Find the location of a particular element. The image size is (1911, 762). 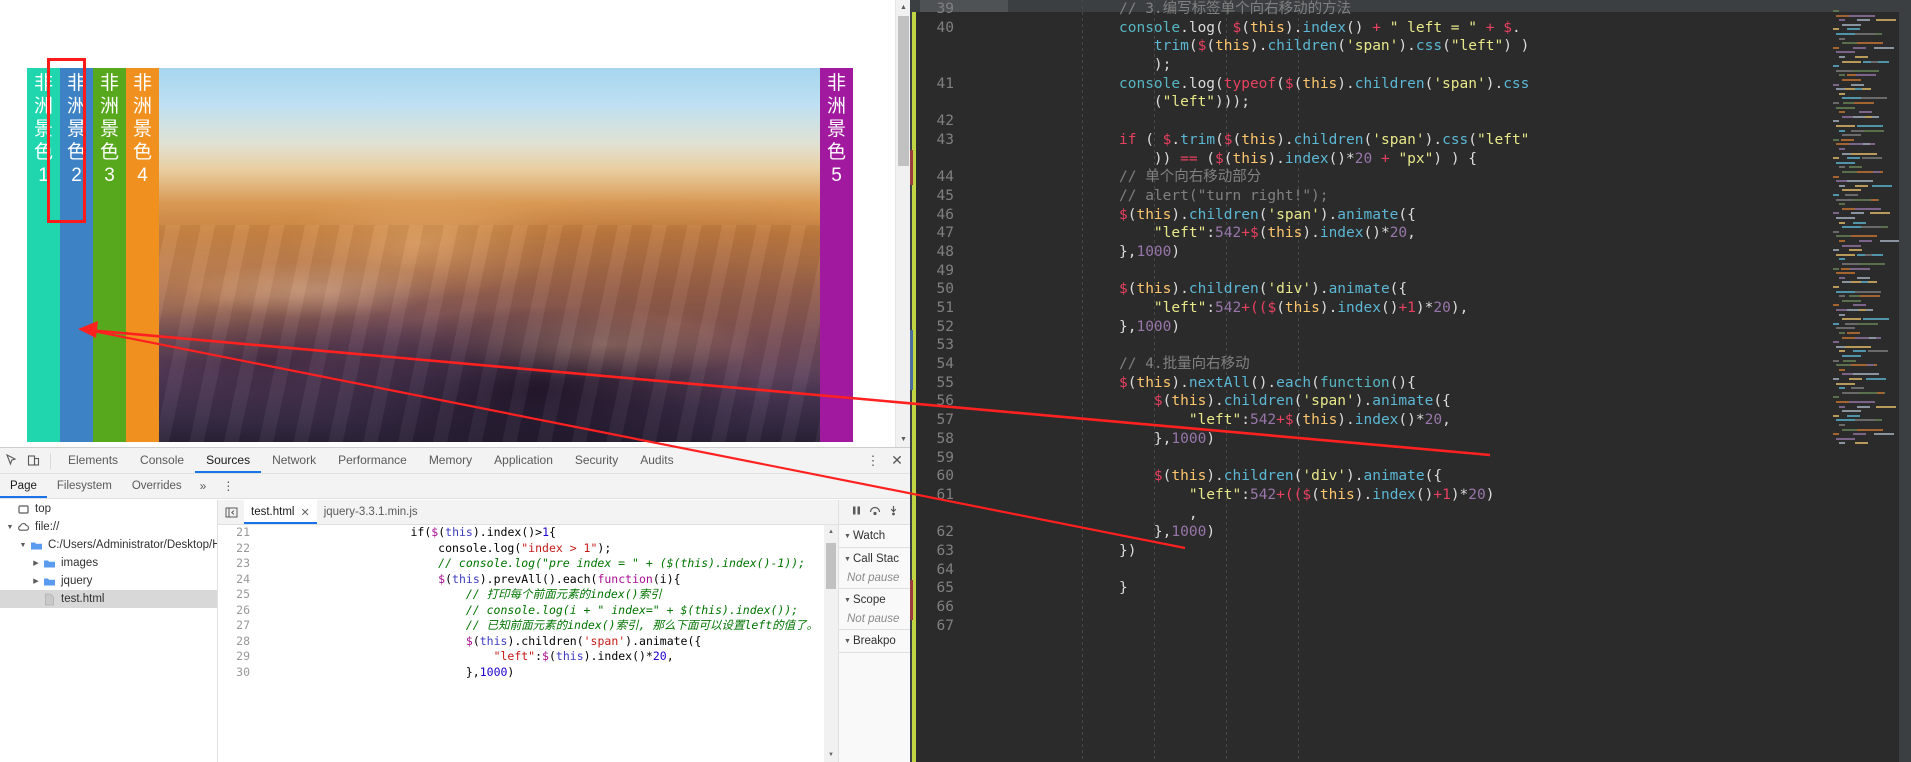

debugger-section-scope: ▼ Scope Not pause is located at coordinates (874, 609).